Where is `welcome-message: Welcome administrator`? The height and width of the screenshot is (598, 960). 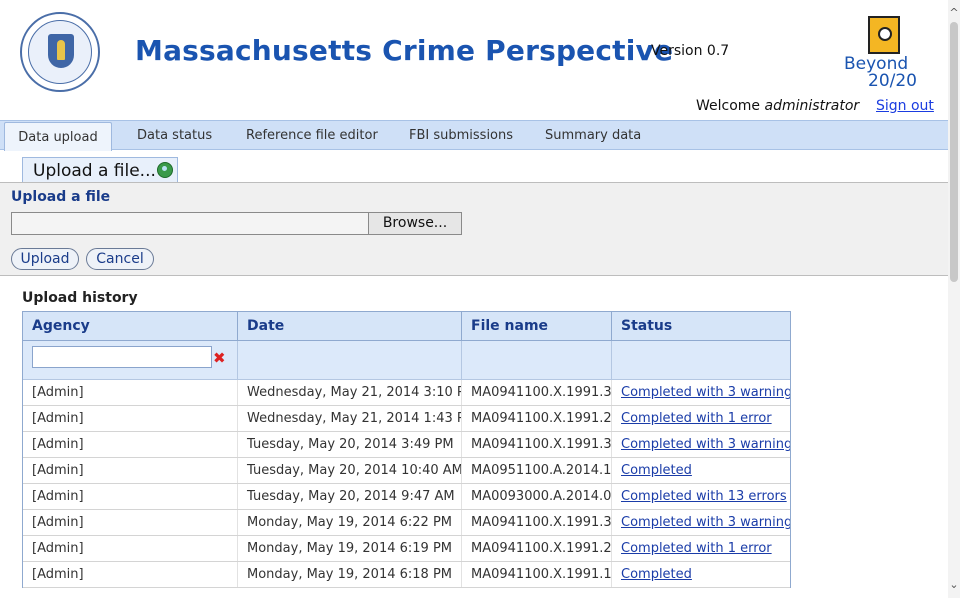 welcome-message: Welcome administrator is located at coordinates (777, 106).